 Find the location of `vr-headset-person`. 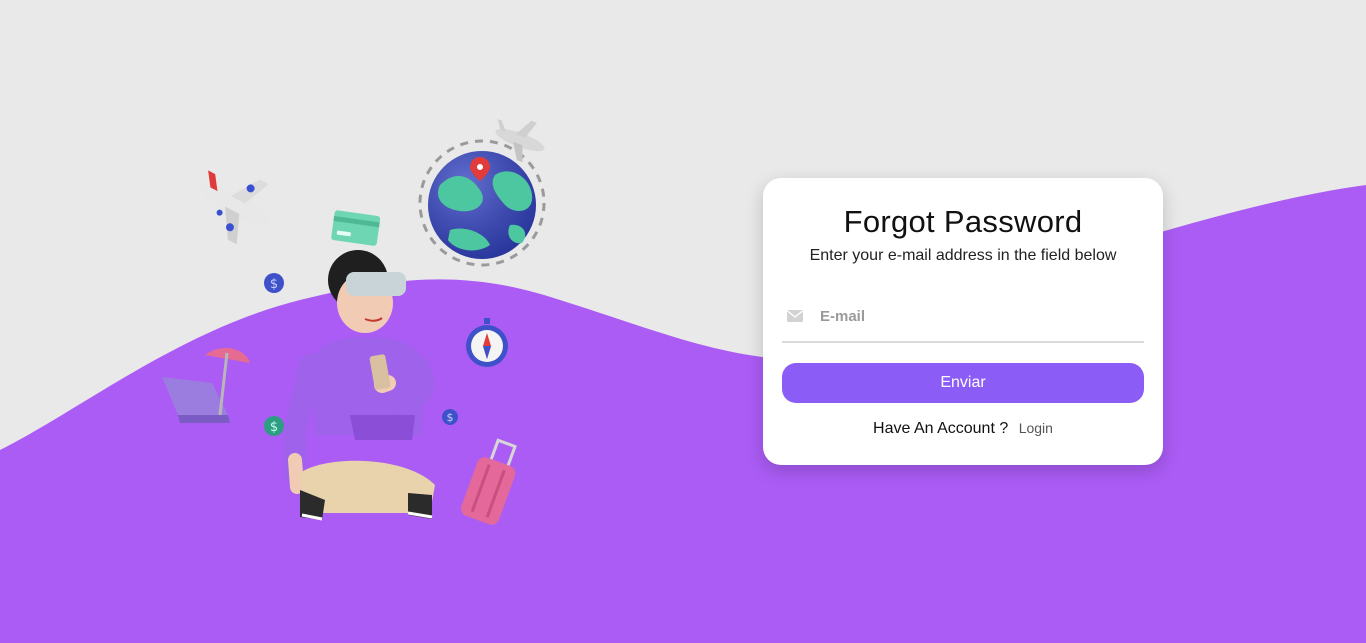

vr-headset-person is located at coordinates (359, 385).